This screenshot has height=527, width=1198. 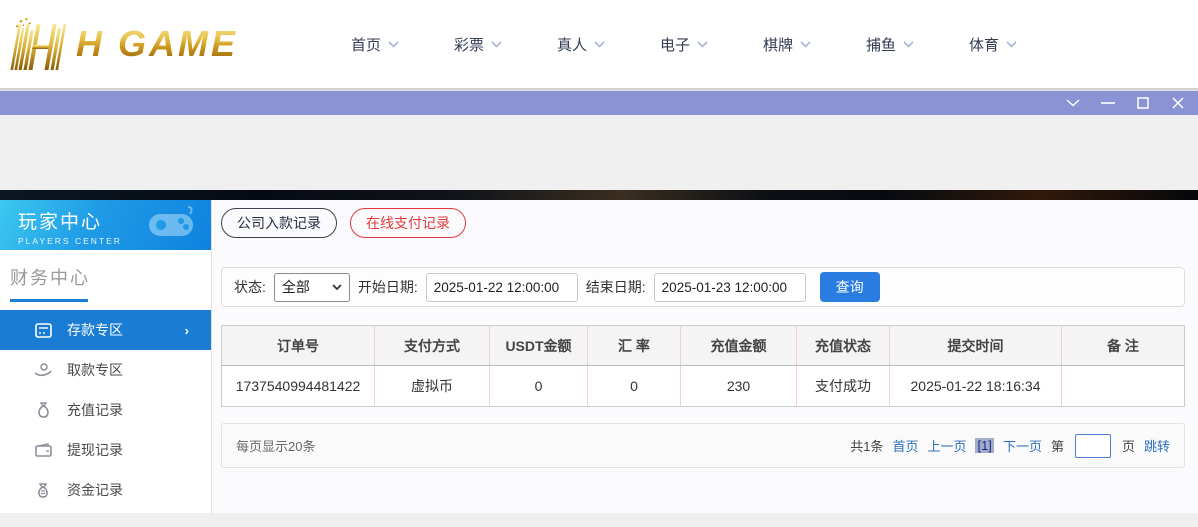 I want to click on page-jump-input, so click(x=1092, y=445).